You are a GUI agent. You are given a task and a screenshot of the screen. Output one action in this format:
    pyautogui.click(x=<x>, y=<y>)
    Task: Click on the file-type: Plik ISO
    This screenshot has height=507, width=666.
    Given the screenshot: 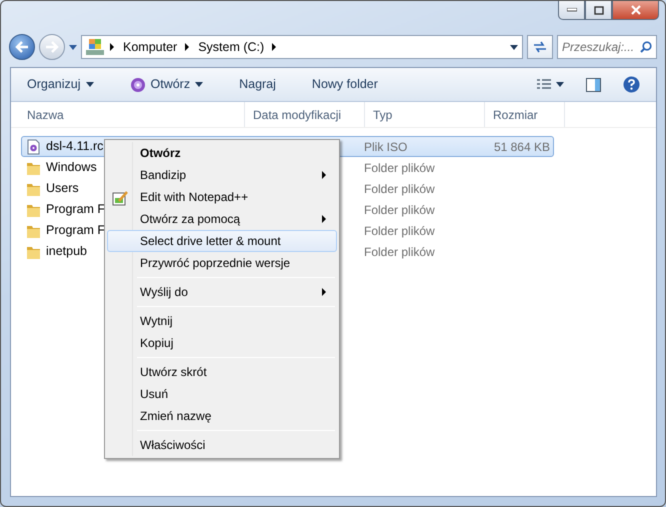 What is the action you would take?
    pyautogui.click(x=386, y=147)
    